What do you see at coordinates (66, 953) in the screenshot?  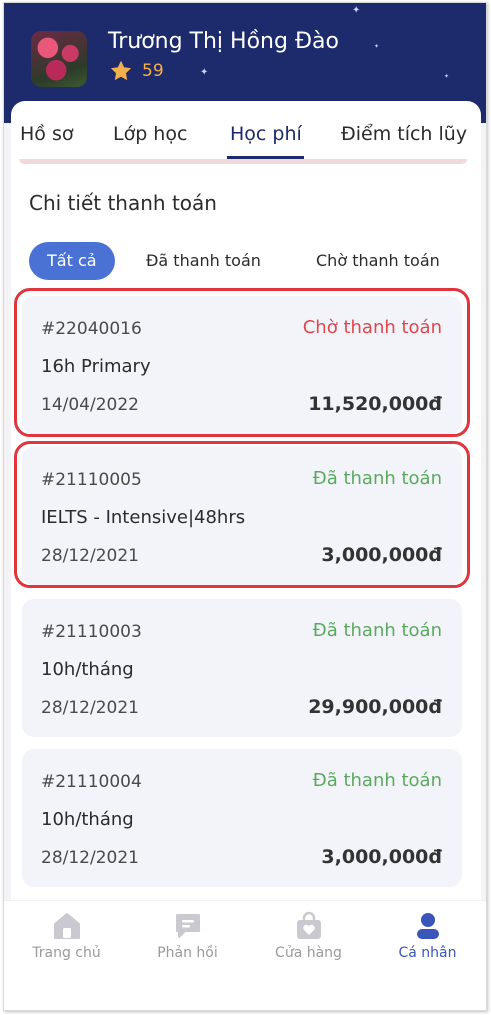 I see `nav-label: Trang chủ` at bounding box center [66, 953].